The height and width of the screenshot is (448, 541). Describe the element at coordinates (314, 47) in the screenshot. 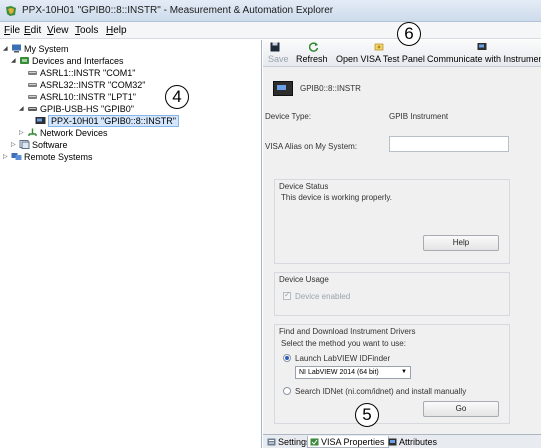

I see `refresh-icon` at that location.